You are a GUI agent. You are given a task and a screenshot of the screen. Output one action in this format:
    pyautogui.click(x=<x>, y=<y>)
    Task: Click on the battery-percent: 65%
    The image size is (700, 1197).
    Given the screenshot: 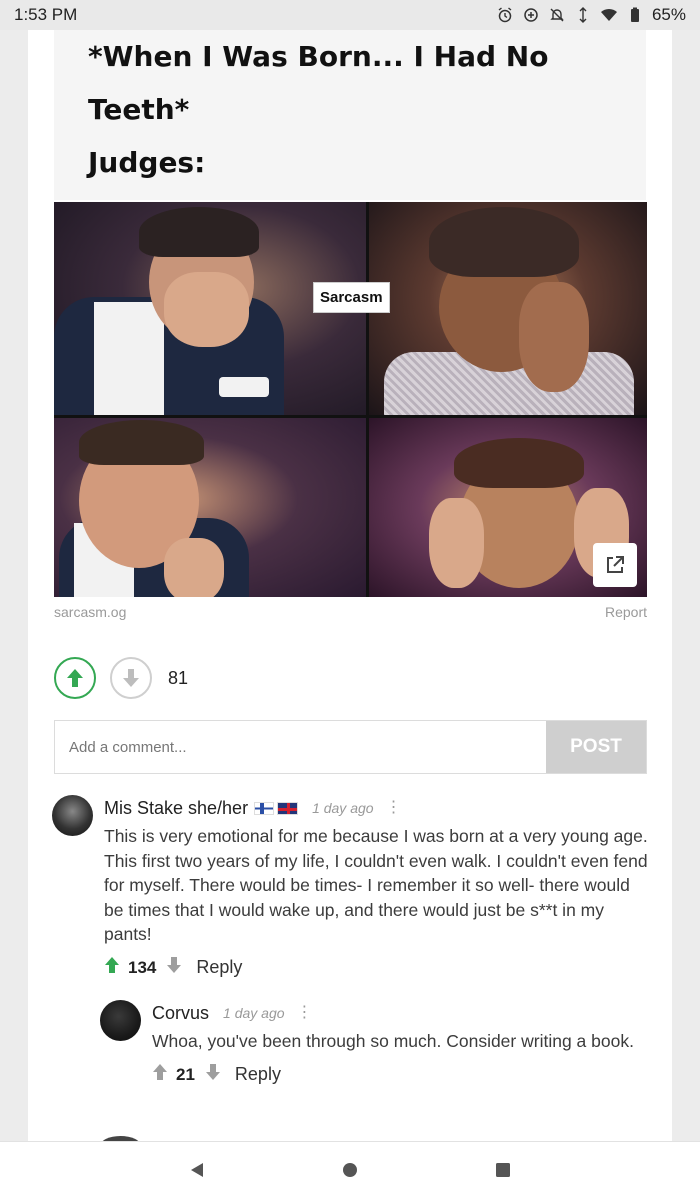 What is the action you would take?
    pyautogui.click(x=668, y=14)
    